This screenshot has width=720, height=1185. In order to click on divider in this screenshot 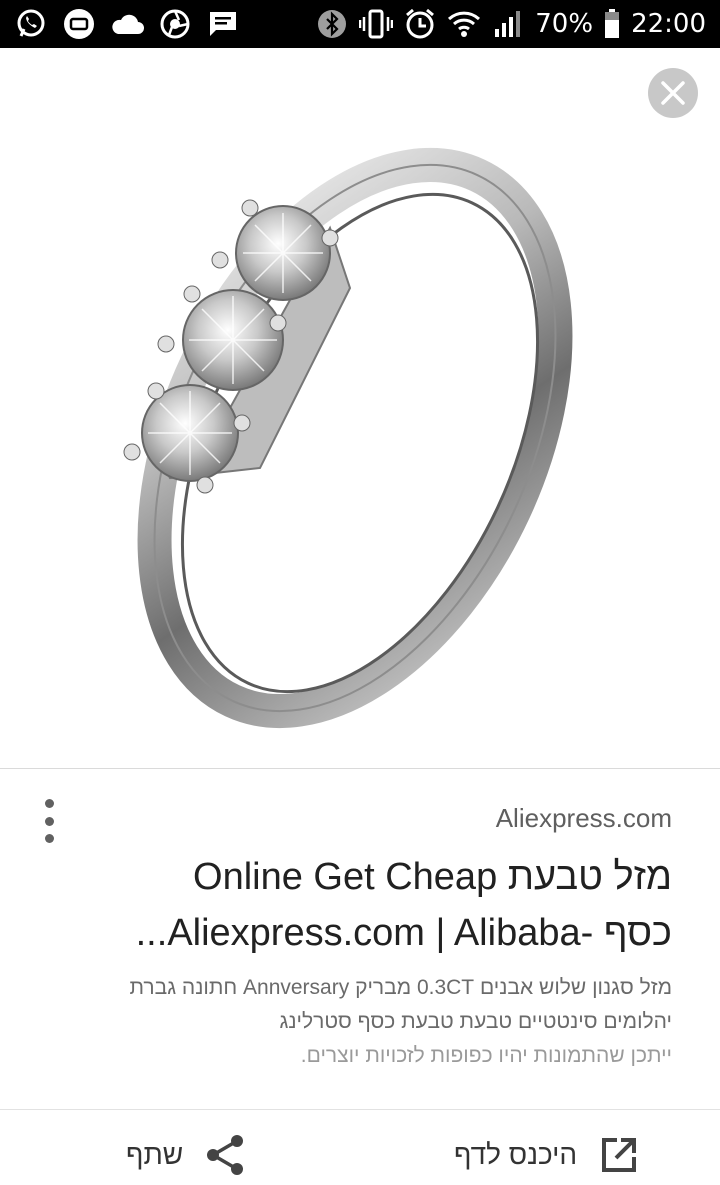, I will do `click(360, 1109)`.